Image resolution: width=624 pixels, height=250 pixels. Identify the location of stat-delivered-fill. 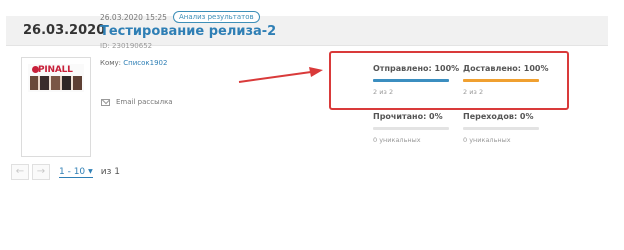
(501, 80).